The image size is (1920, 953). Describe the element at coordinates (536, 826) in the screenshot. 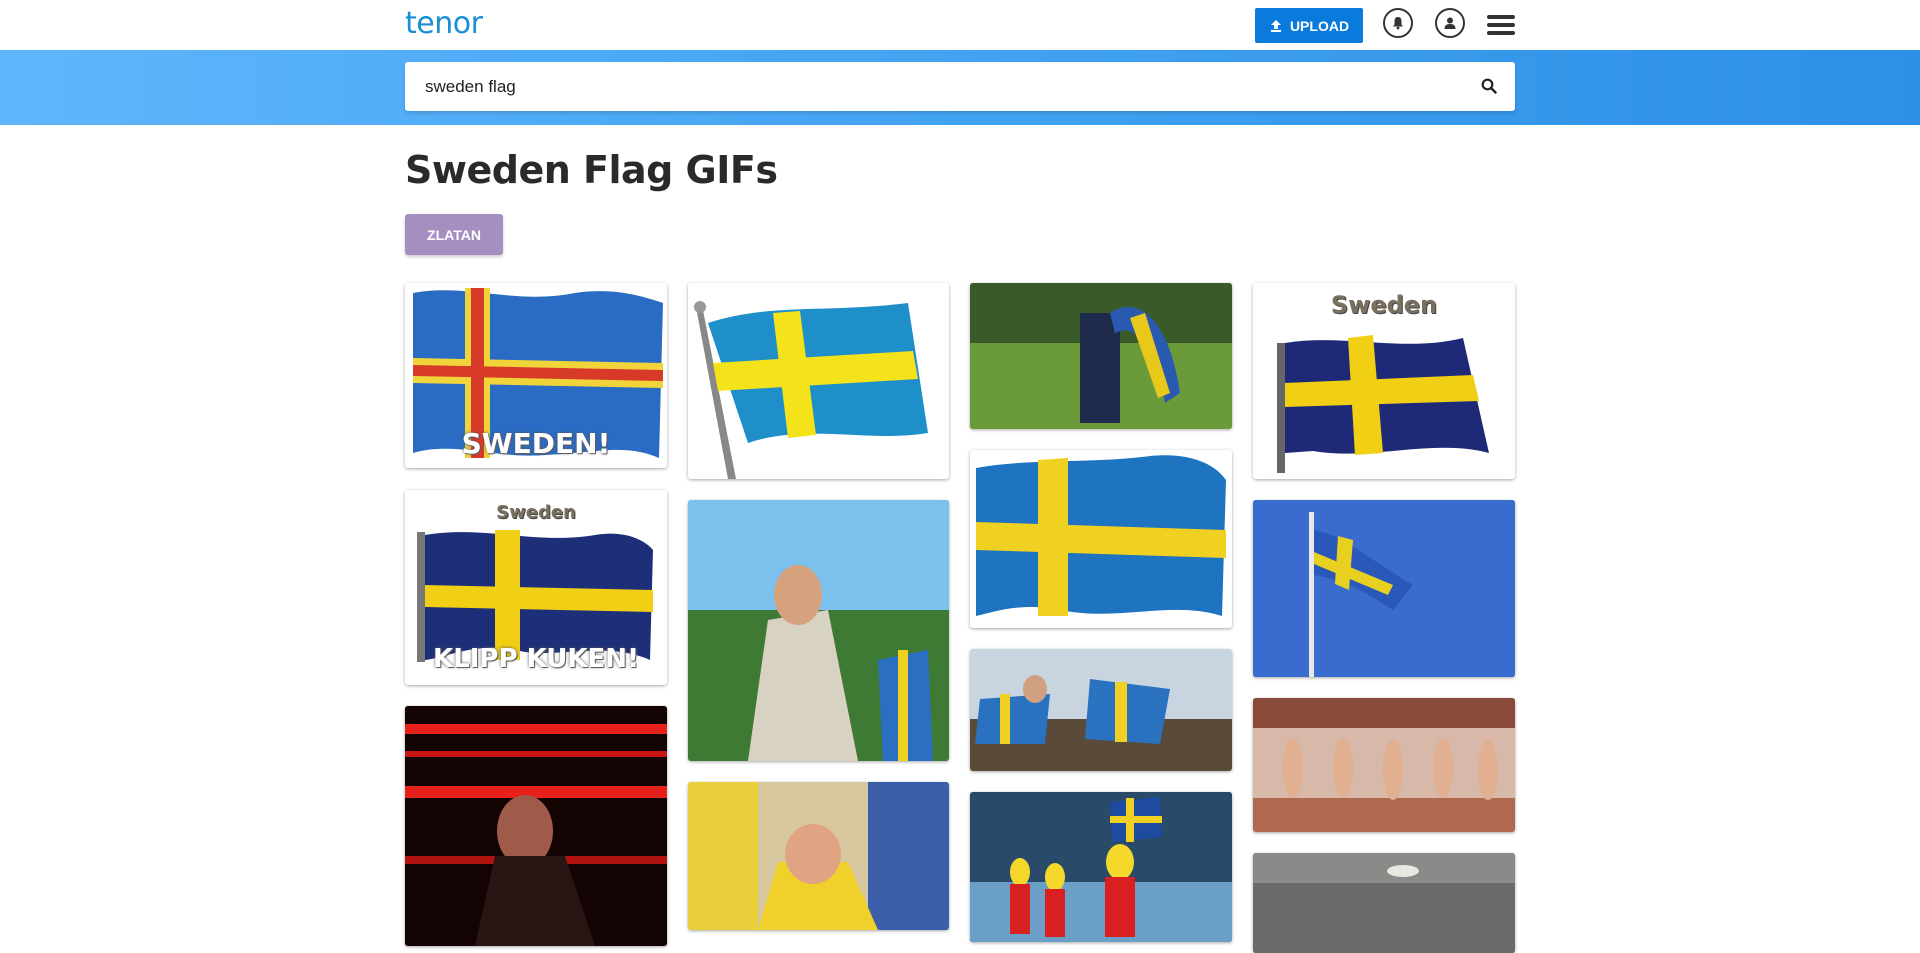

I see `gif-singer-red-lights` at that location.